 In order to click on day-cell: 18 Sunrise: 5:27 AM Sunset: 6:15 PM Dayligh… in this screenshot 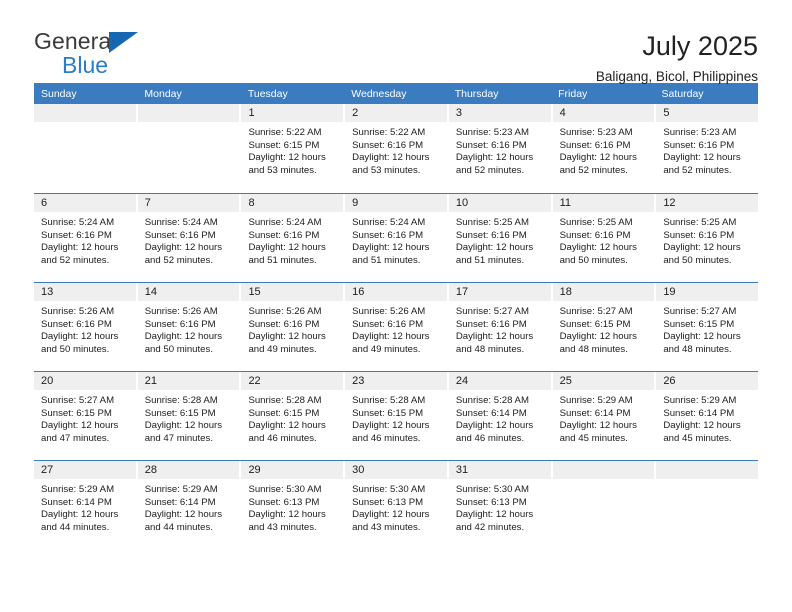, I will do `click(603, 327)`.